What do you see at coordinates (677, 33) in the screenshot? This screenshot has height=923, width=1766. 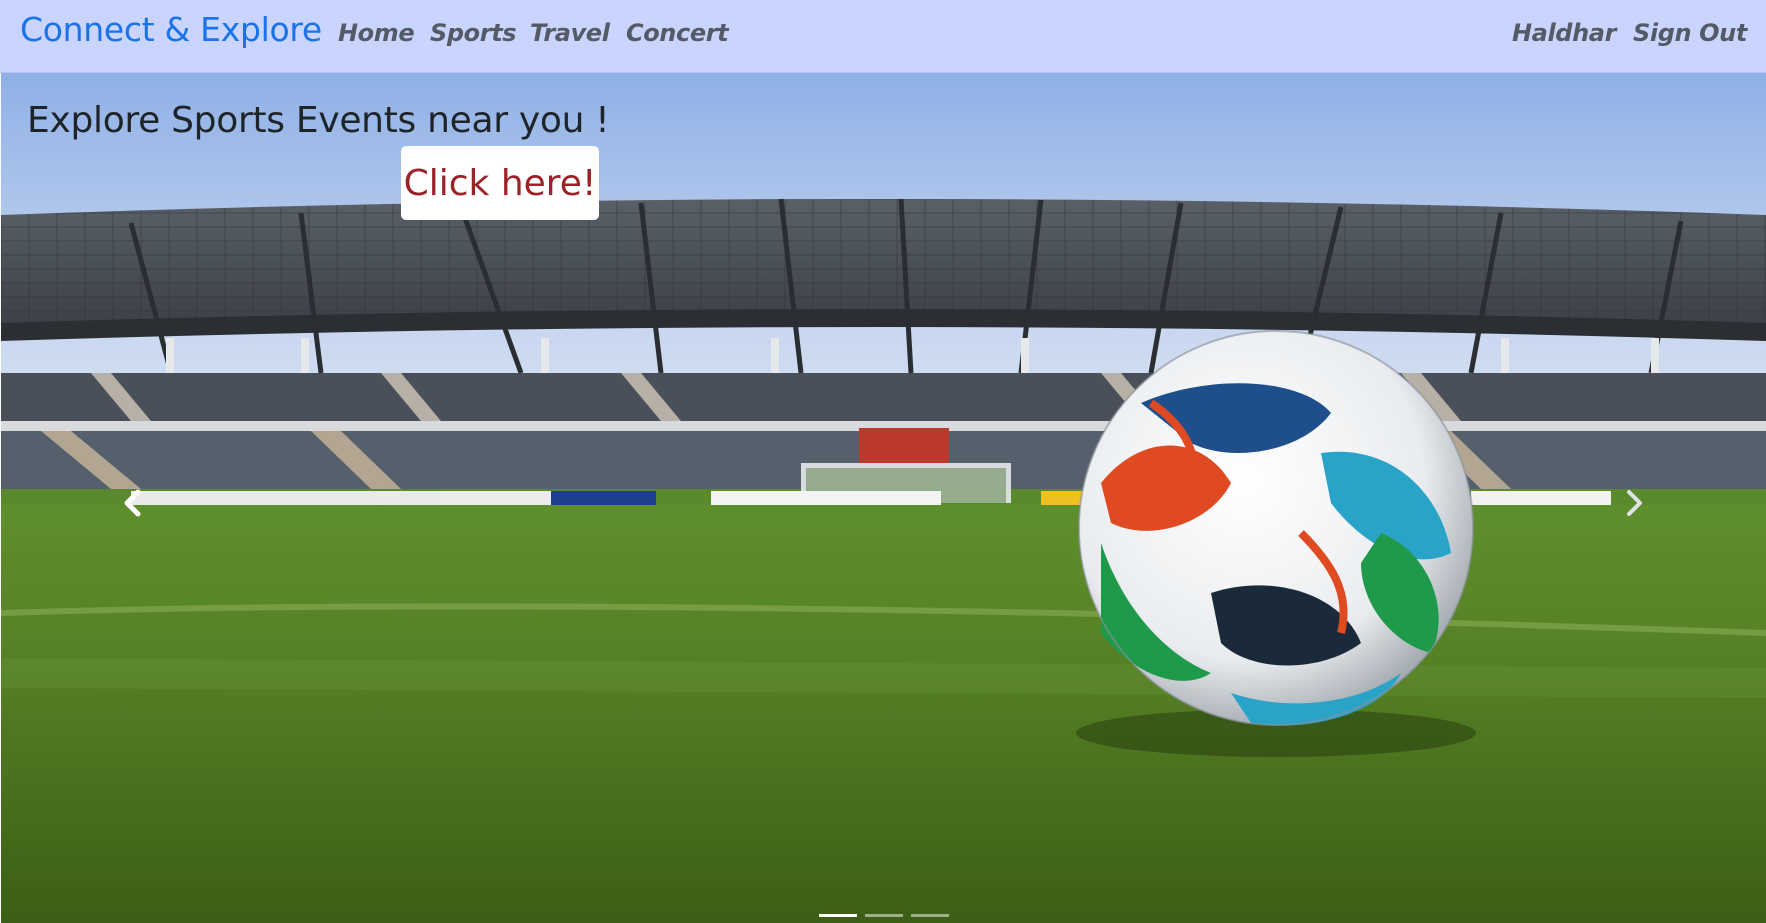 I see `nav-link-concert: Concert` at bounding box center [677, 33].